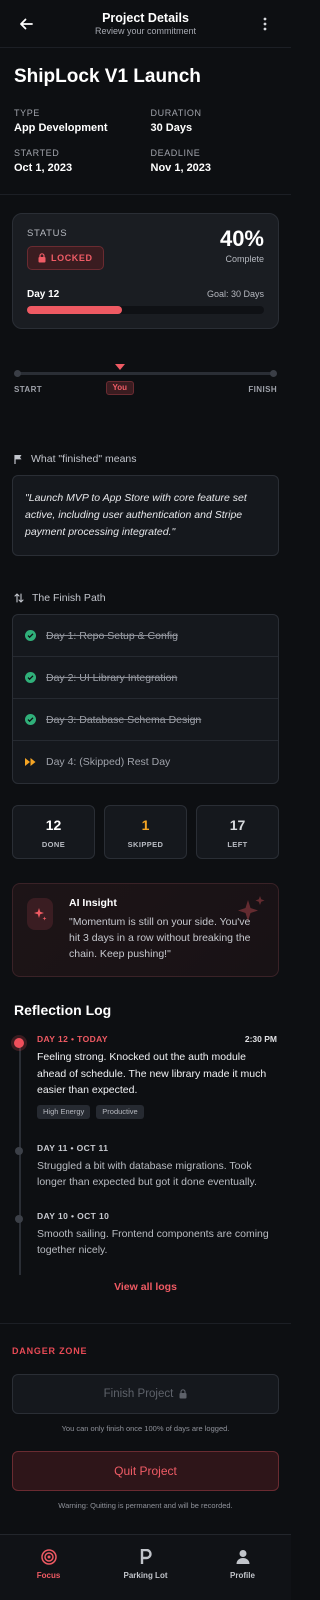 This screenshot has width=320, height=1600. What do you see at coordinates (63, 1010) in the screenshot?
I see `reflection-title: Reflection Log` at bounding box center [63, 1010].